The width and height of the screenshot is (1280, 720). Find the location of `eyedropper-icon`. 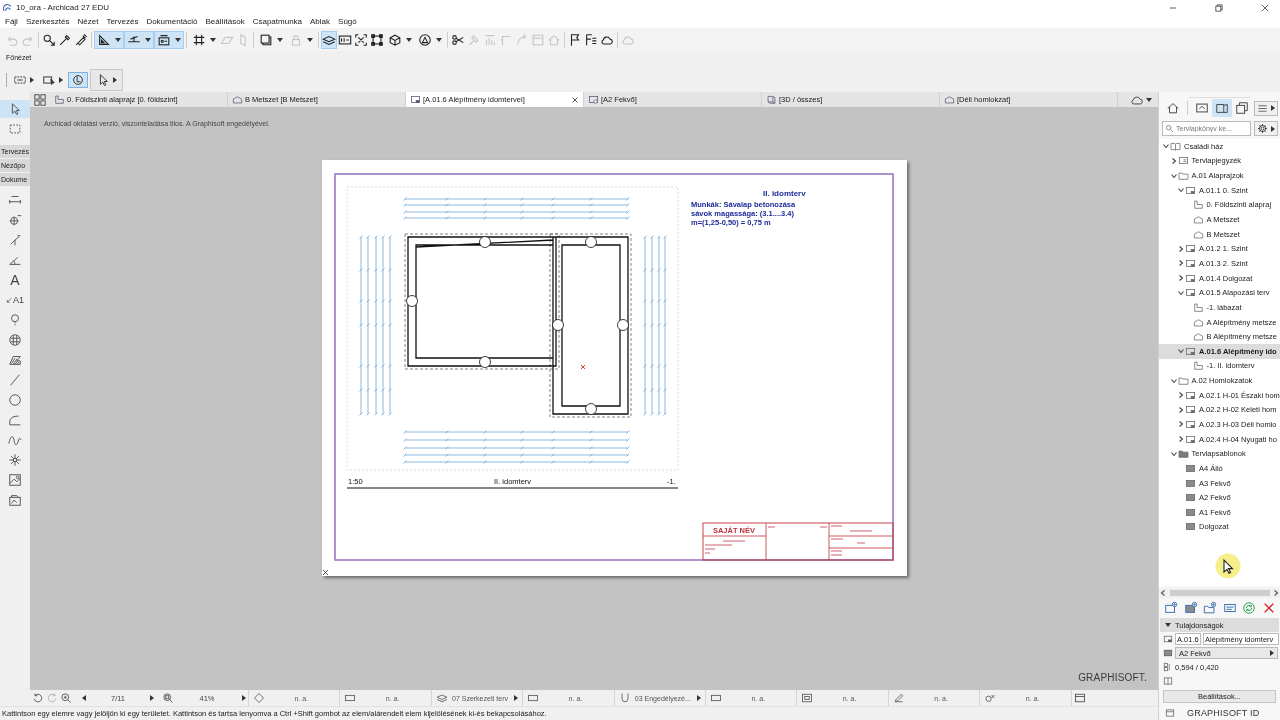

eyedropper-icon is located at coordinates (65, 39).